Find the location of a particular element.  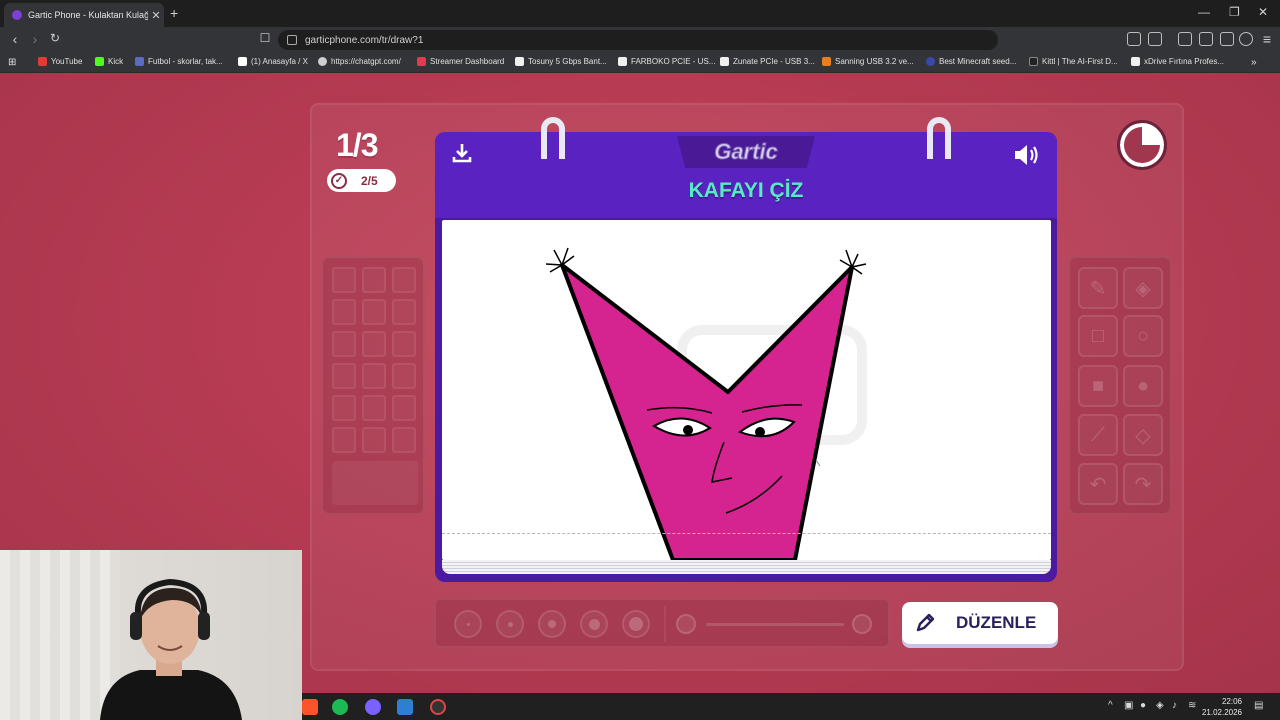

brave-icon is located at coordinates (310, 707).